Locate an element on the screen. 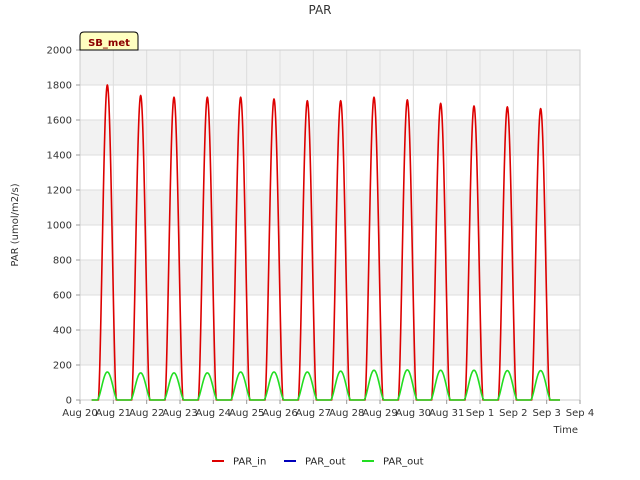 The height and width of the screenshot is (480, 640). y-tick-label: 1400 is located at coordinates (59, 156).